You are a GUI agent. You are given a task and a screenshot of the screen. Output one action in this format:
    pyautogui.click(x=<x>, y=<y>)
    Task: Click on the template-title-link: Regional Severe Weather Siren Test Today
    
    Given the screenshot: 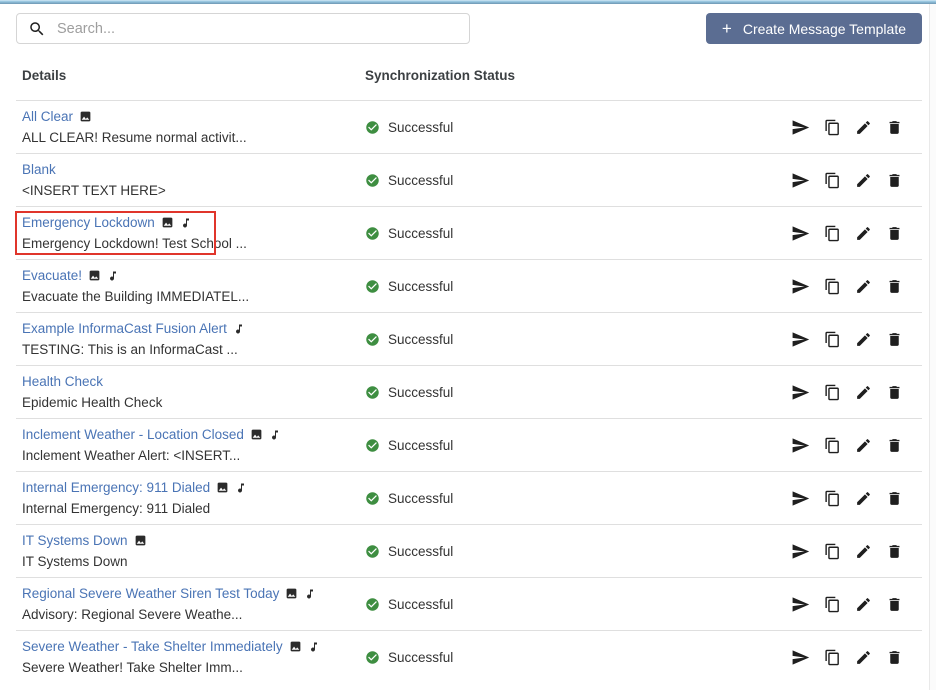 What is the action you would take?
    pyautogui.click(x=150, y=594)
    